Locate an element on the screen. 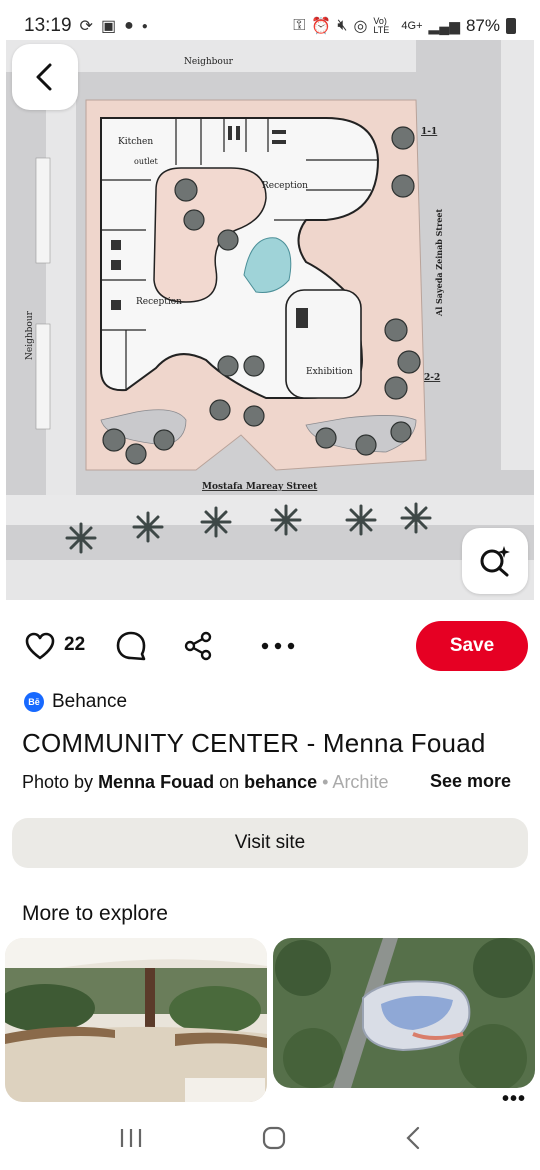  desc-mid: on is located at coordinates (229, 782).